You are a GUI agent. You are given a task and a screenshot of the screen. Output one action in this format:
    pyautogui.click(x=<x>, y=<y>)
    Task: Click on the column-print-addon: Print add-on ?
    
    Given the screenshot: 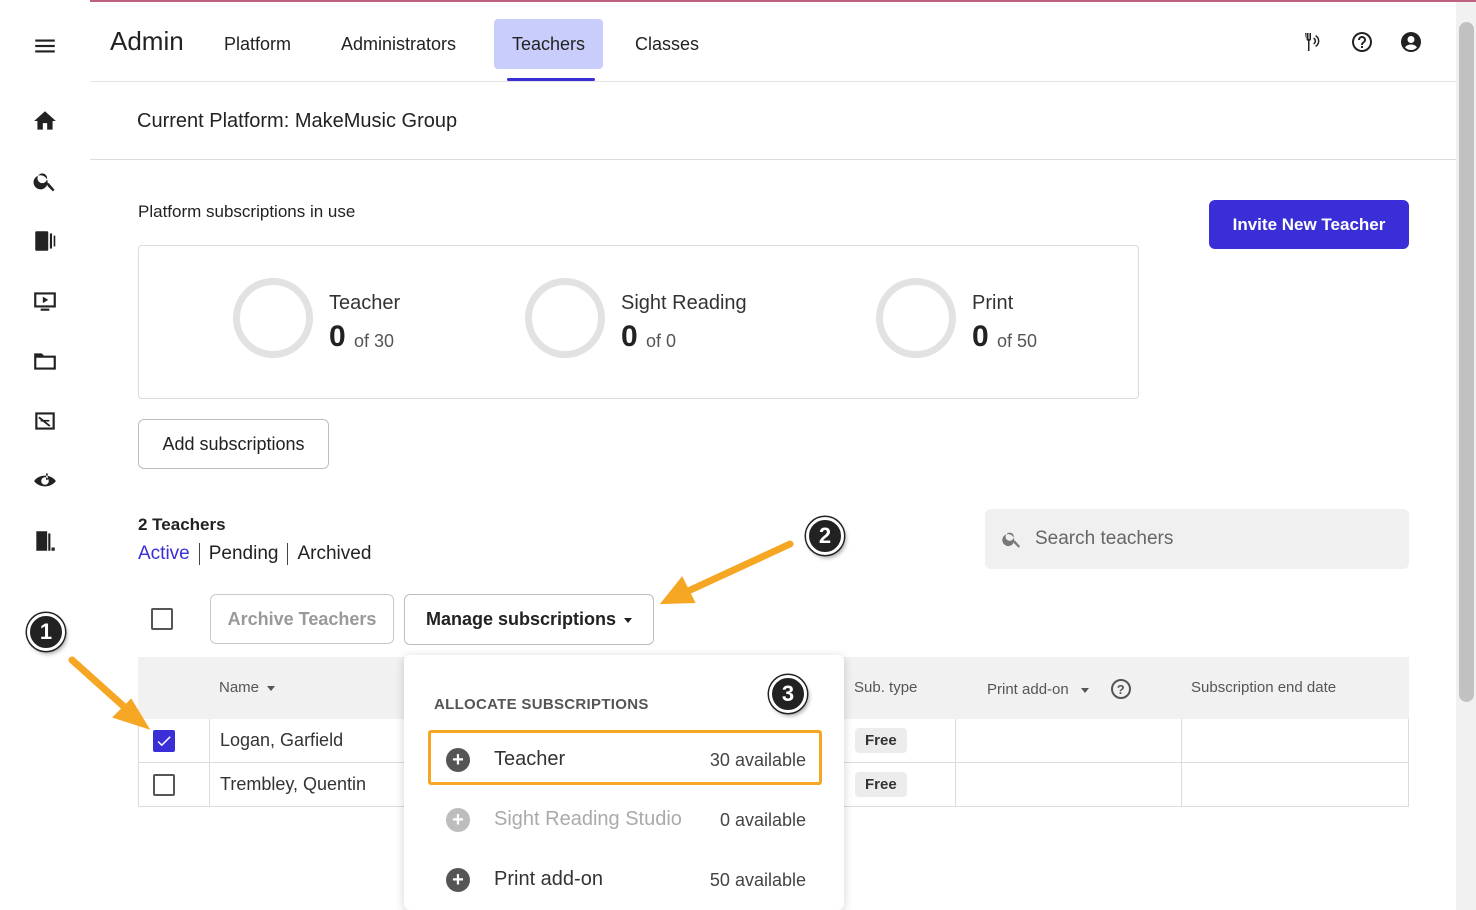 What is the action you would take?
    pyautogui.click(x=1059, y=689)
    